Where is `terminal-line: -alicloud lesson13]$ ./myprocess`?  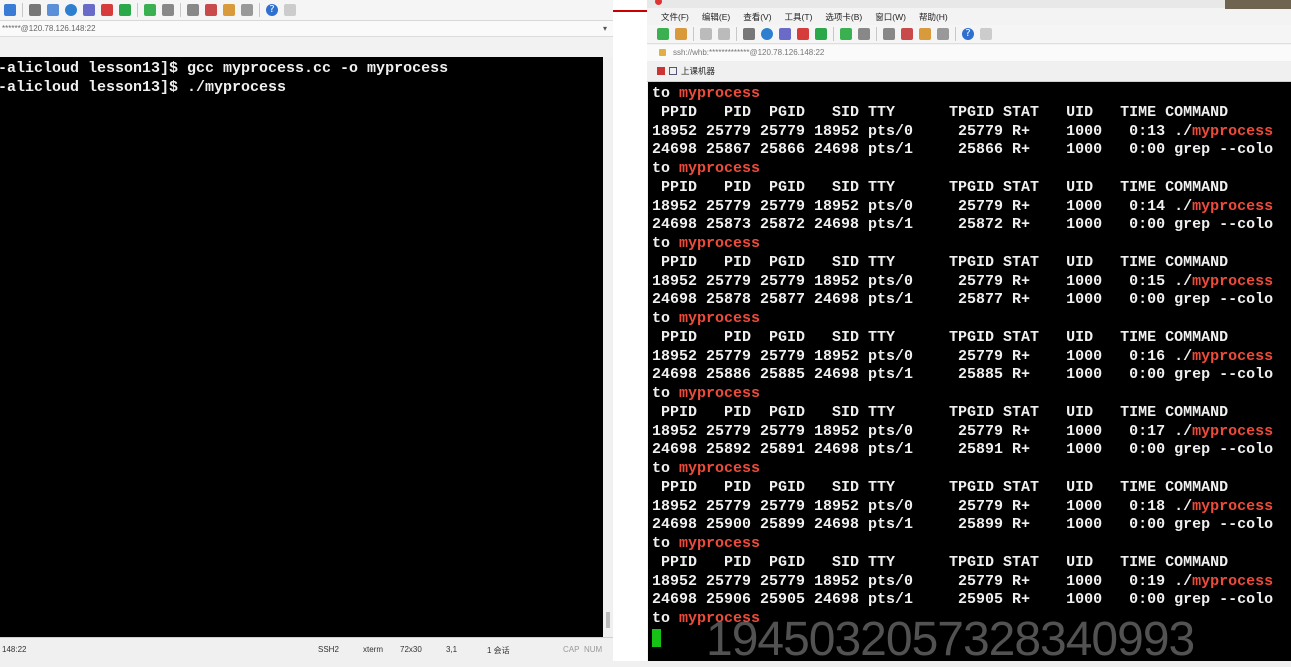
terminal-line: -alicloud lesson13]$ ./myprocess is located at coordinates (143, 87).